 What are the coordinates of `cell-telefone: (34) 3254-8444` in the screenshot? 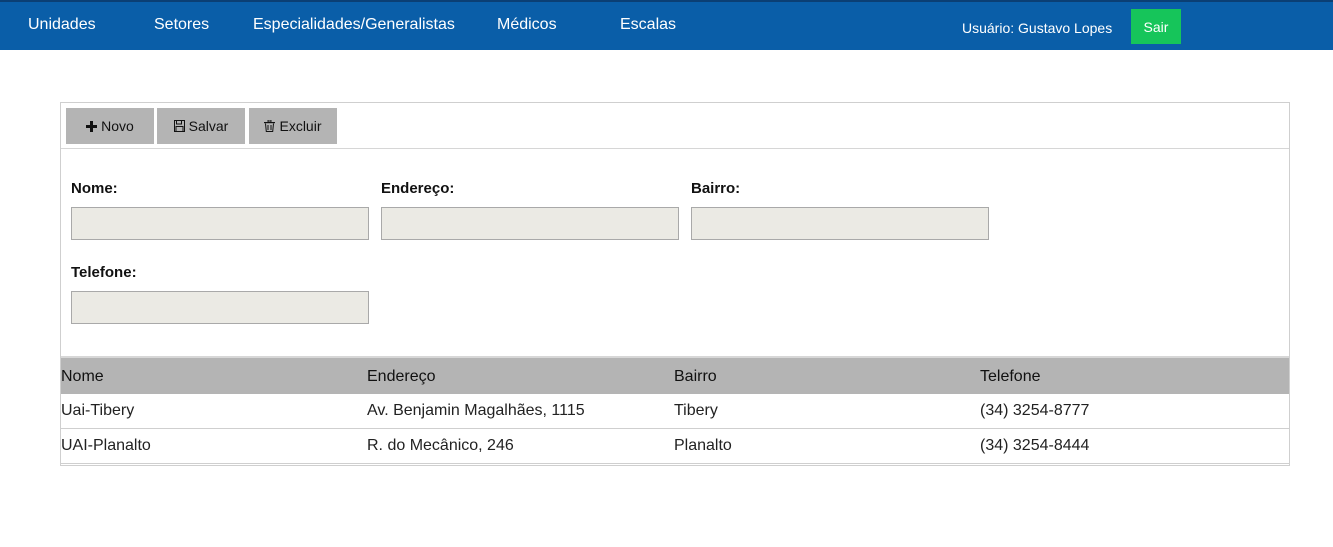 It's located at (1035, 445).